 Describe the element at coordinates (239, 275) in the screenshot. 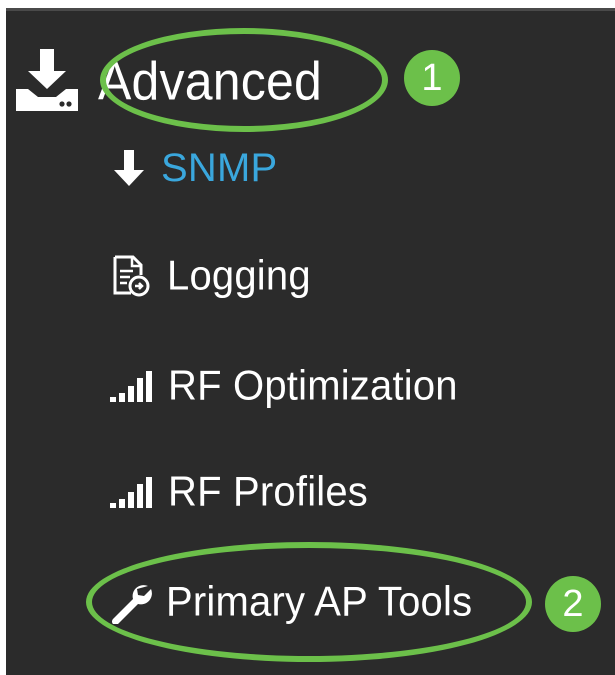

I see `menu-item-label: Logging` at that location.